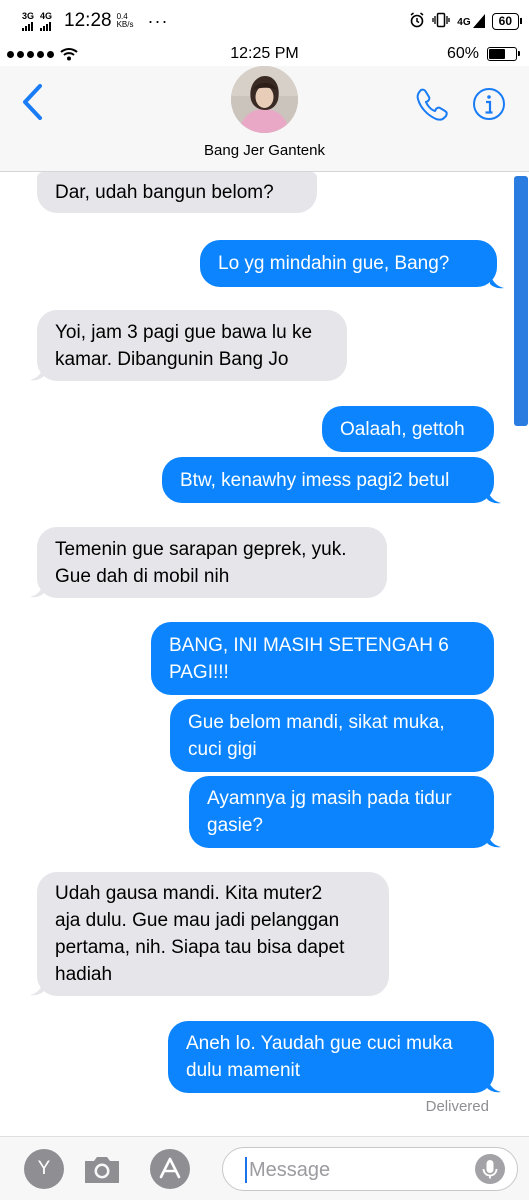  Describe the element at coordinates (462, 53) in the screenshot. I see `battery-percent: 60%` at that location.